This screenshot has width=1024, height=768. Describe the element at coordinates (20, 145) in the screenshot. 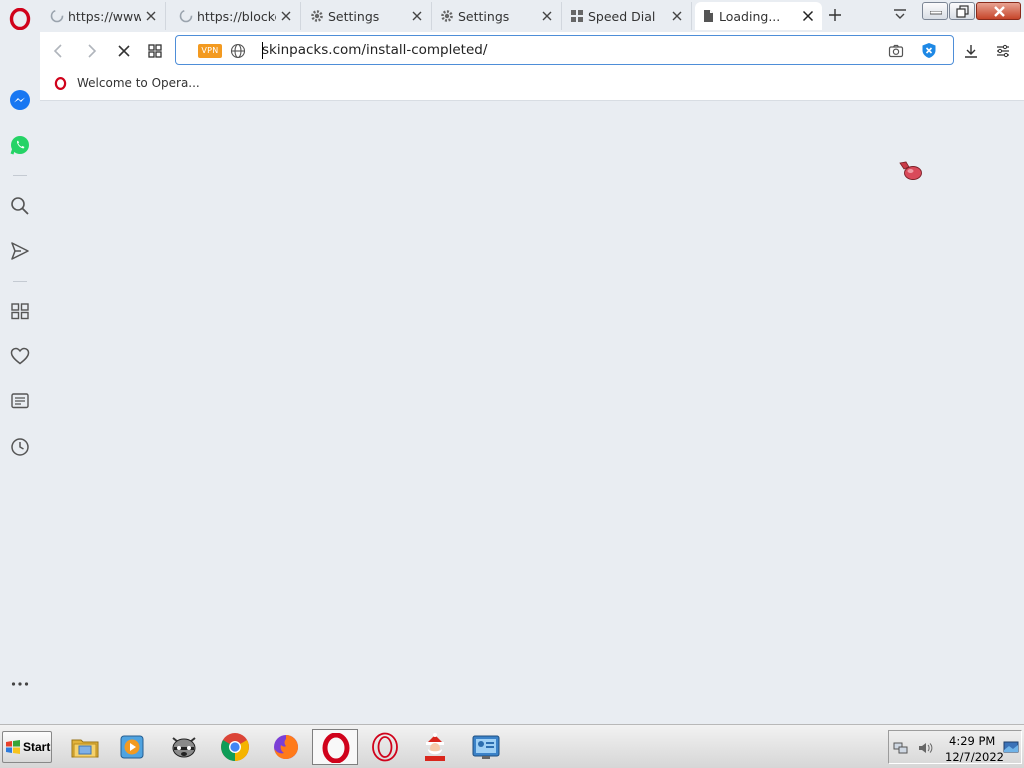

I see `whatsapp-icon` at that location.